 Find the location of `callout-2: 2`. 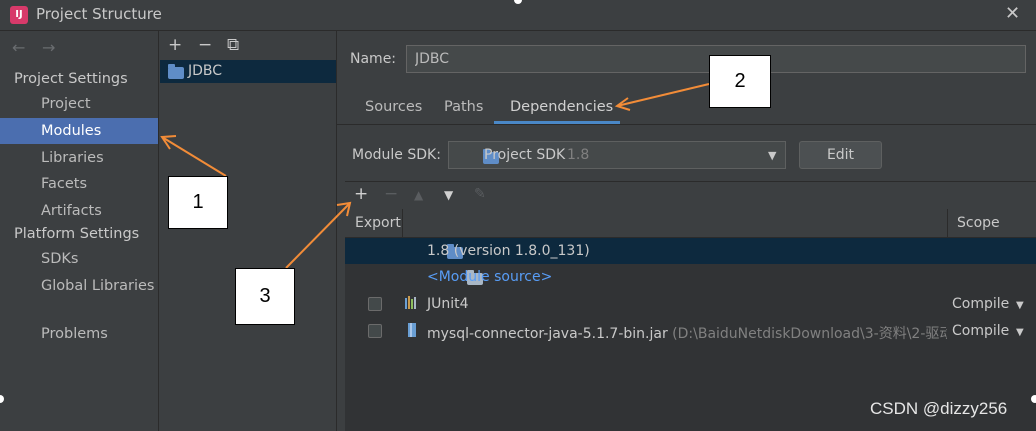

callout-2: 2 is located at coordinates (740, 81).